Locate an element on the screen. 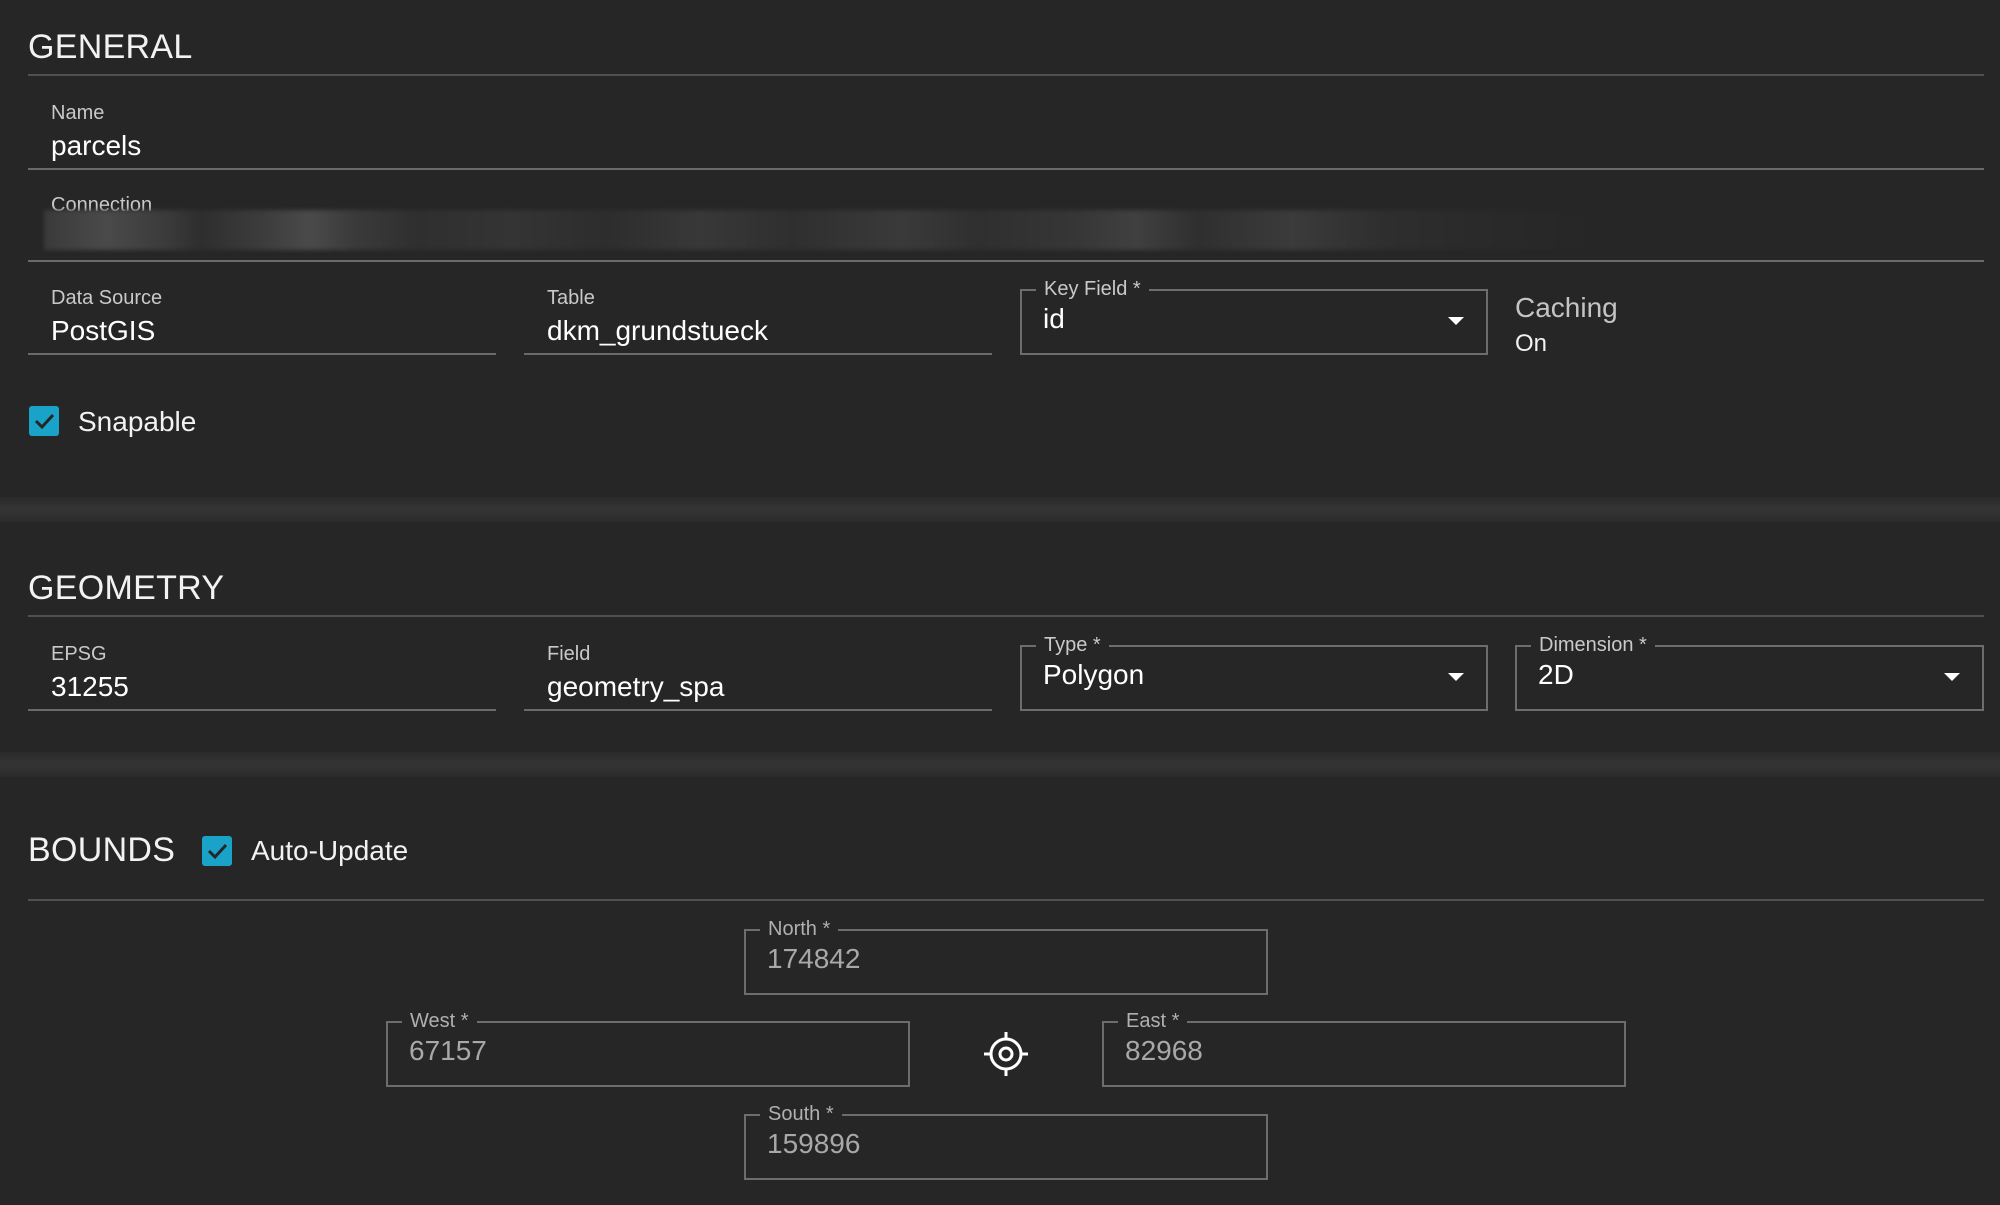 This screenshot has width=2000, height=1205. south-value: 159896 is located at coordinates (813, 1144).